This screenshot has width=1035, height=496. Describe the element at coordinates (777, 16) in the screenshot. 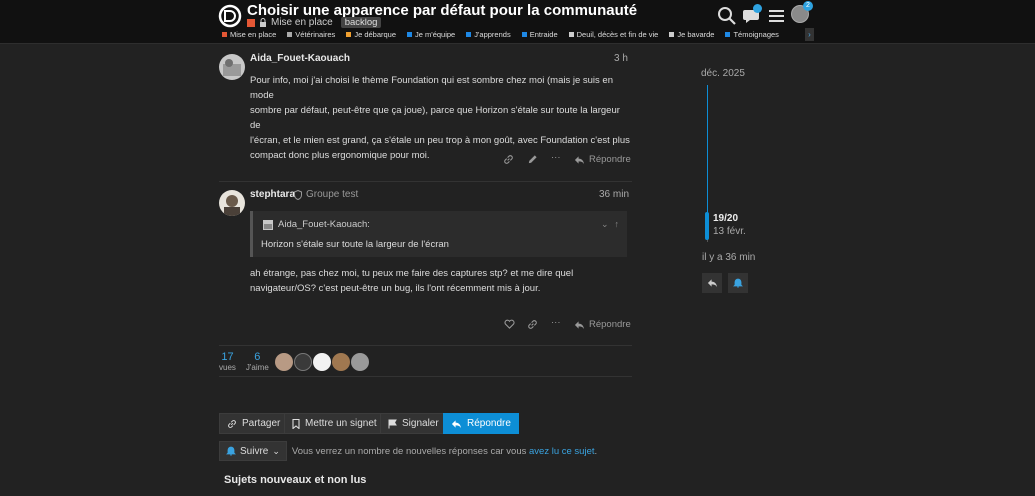

I see `hamburger-menu-icon` at that location.